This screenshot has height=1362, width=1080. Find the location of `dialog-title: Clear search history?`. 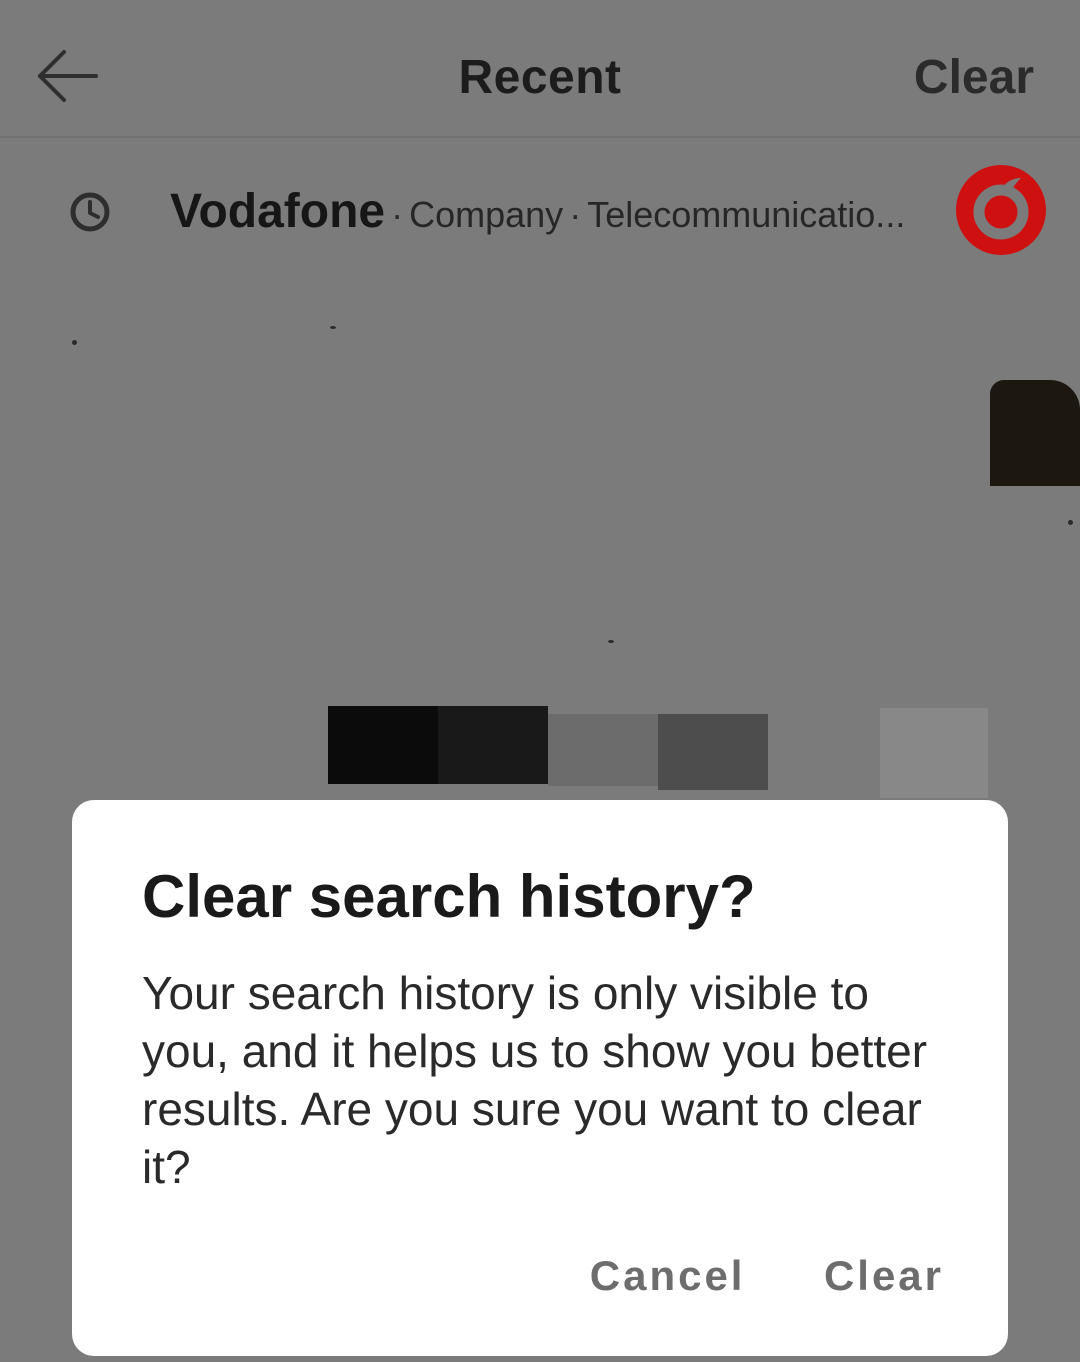

dialog-title: Clear search history? is located at coordinates (449, 896).